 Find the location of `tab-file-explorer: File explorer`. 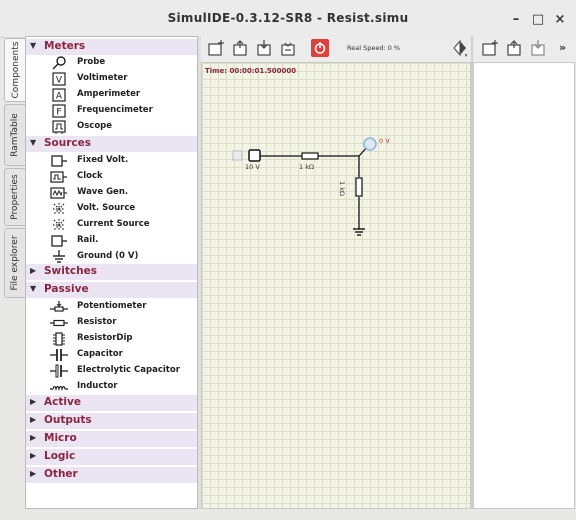

tab-file-explorer: File explorer is located at coordinates (15, 263).